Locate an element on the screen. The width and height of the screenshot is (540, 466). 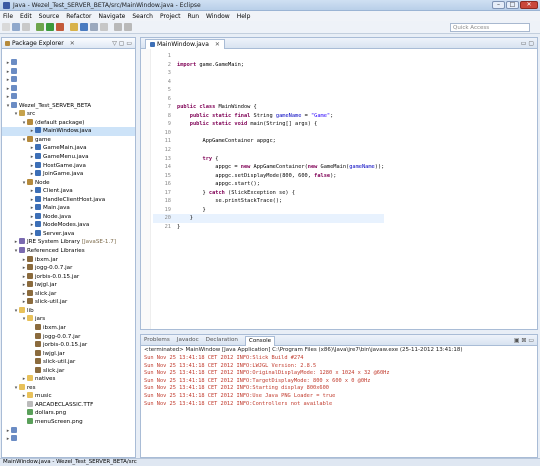
code-line: 11 AppGameContainer appgc; is located at coordinates (268, 141).